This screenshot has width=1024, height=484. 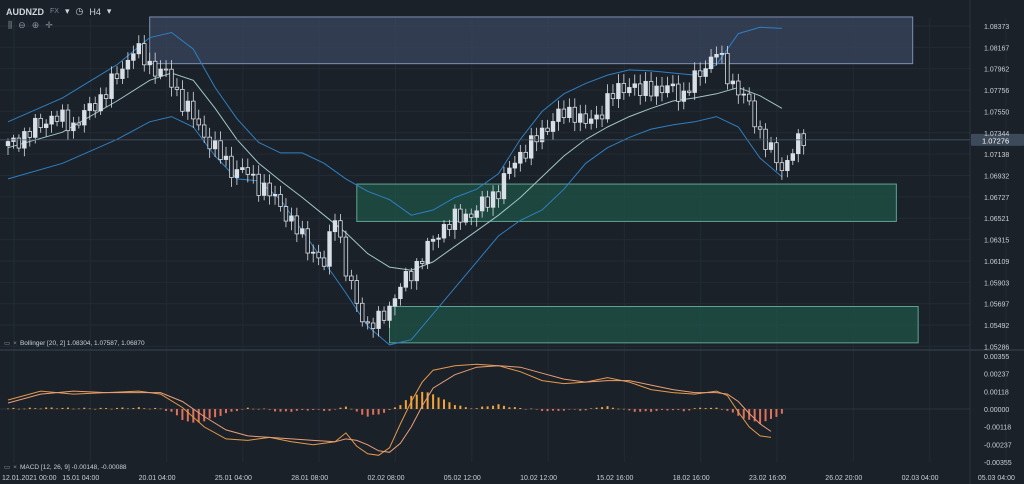 What do you see at coordinates (10, 25) in the screenshot?
I see `bar-chart-icon: ⫼` at bounding box center [10, 25].